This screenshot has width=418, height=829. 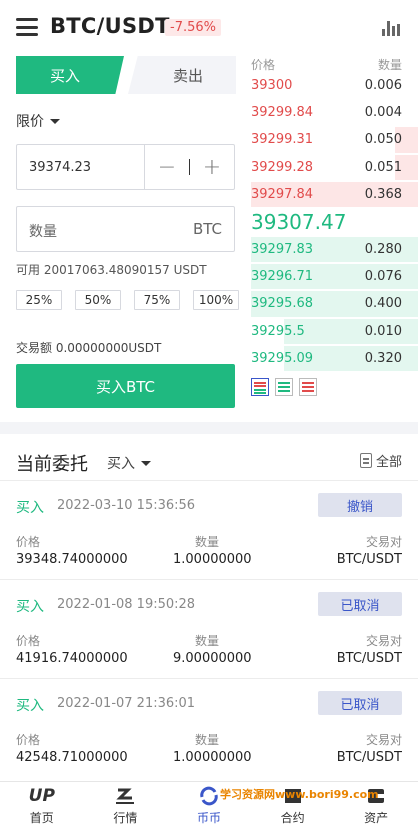 I want to click on depth-both-icon, so click(x=260, y=386).